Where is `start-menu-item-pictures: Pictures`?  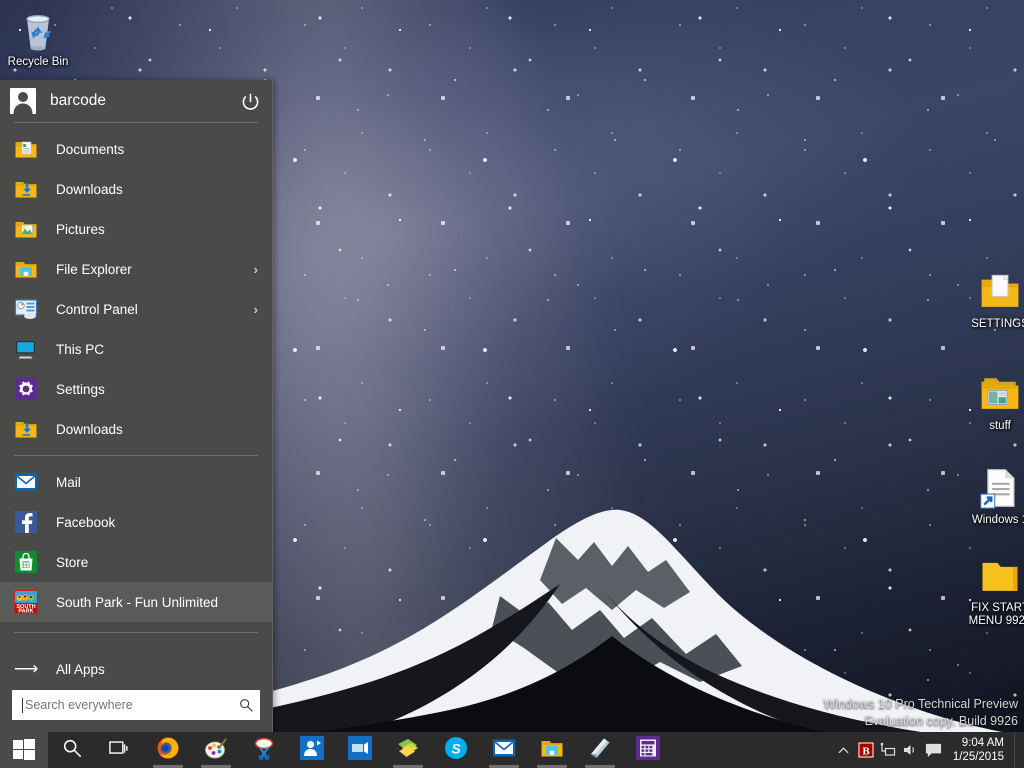
start-menu-item-pictures: Pictures is located at coordinates (136, 229).